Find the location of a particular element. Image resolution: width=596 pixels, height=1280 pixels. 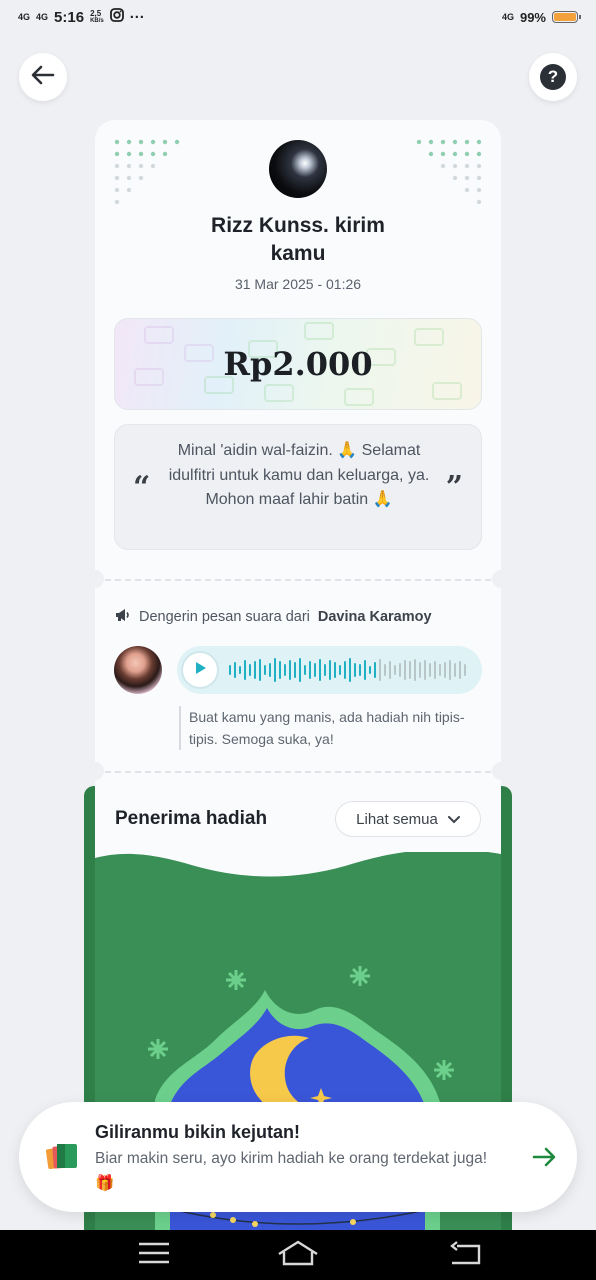

data-speed: 2,5 KB/s is located at coordinates (97, 17).